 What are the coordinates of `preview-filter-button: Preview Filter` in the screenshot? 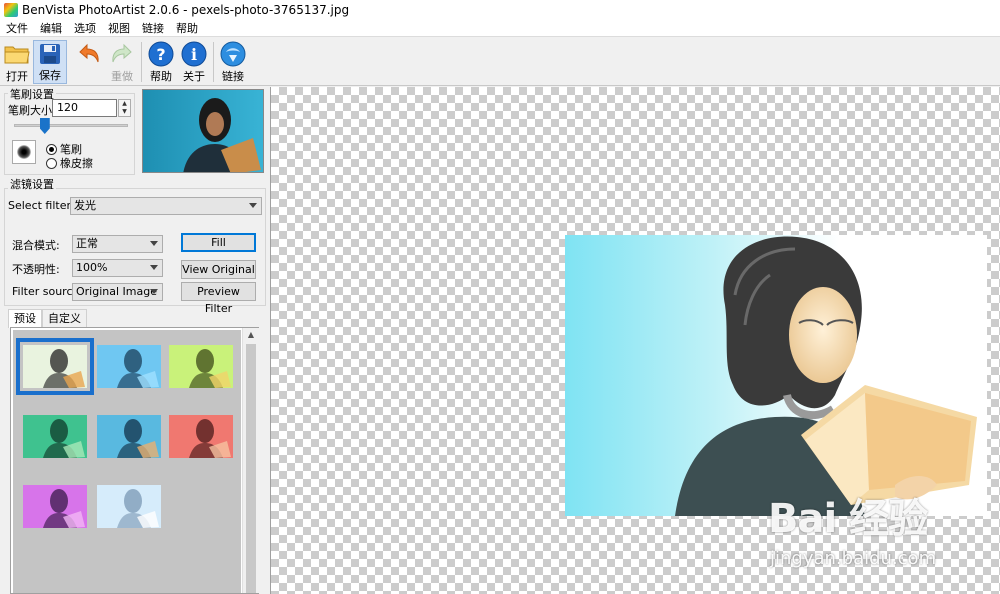 It's located at (218, 298).